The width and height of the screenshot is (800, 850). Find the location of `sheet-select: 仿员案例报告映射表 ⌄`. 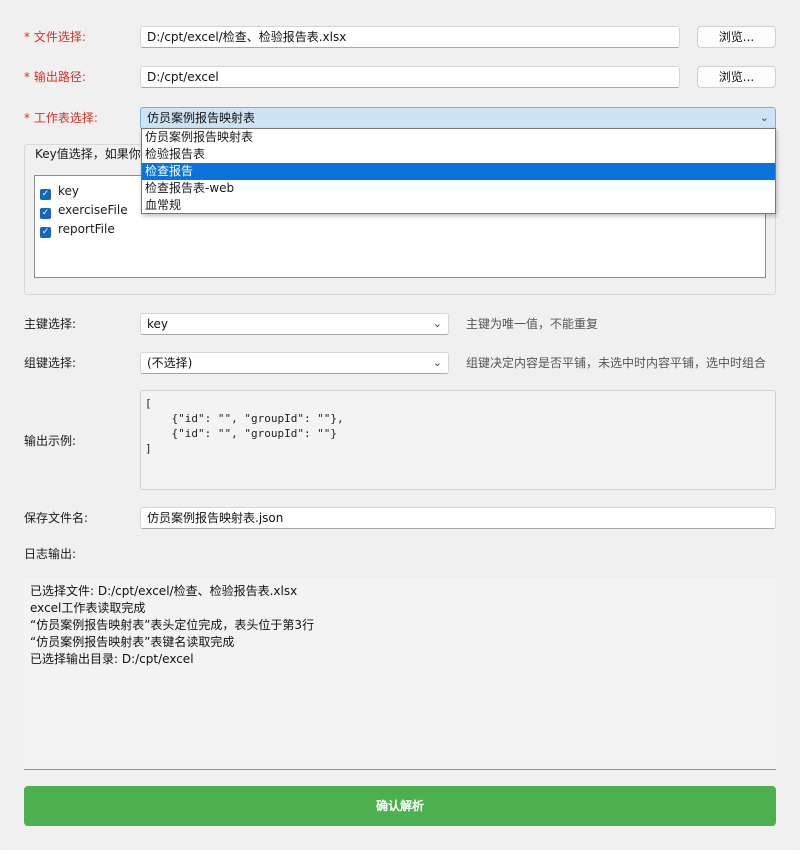

sheet-select: 仿员案例报告映射表 ⌄ is located at coordinates (458, 118).